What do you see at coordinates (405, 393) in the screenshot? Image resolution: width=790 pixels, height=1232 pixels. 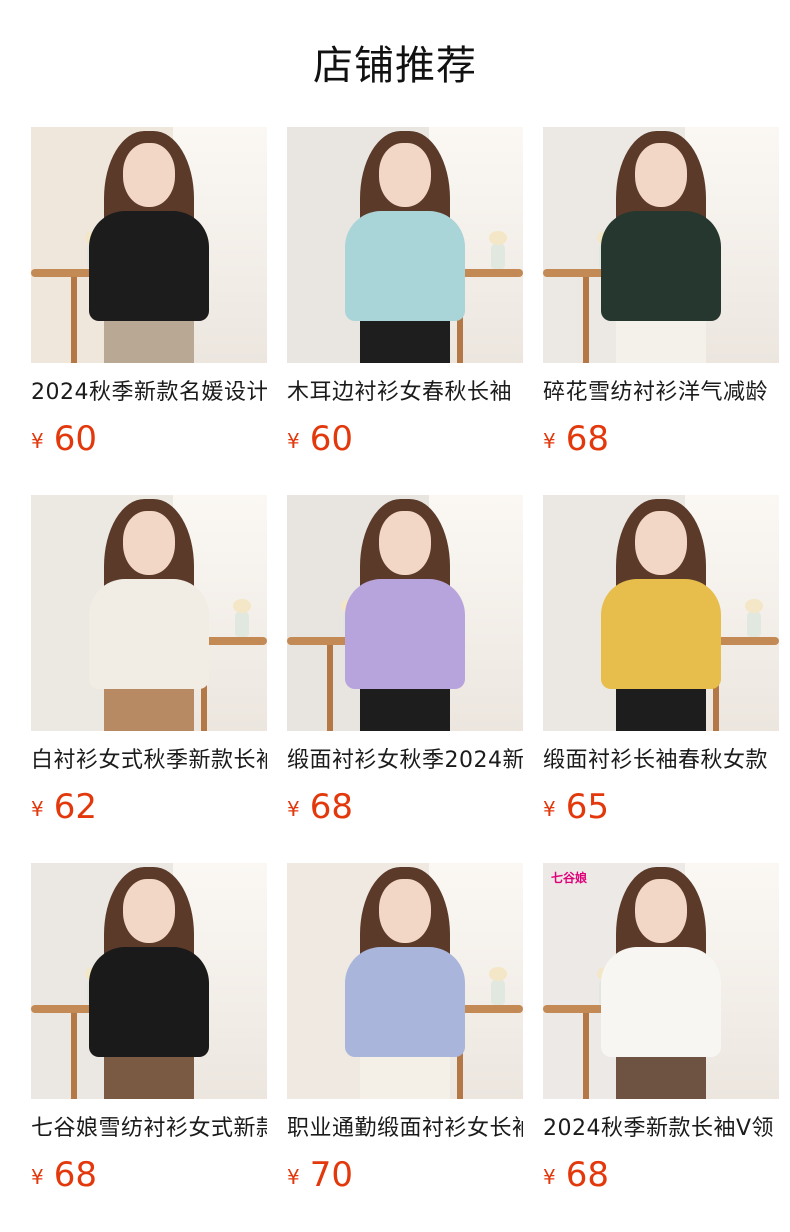 I see `product-name: 木耳边衬衫女春秋长袖` at bounding box center [405, 393].